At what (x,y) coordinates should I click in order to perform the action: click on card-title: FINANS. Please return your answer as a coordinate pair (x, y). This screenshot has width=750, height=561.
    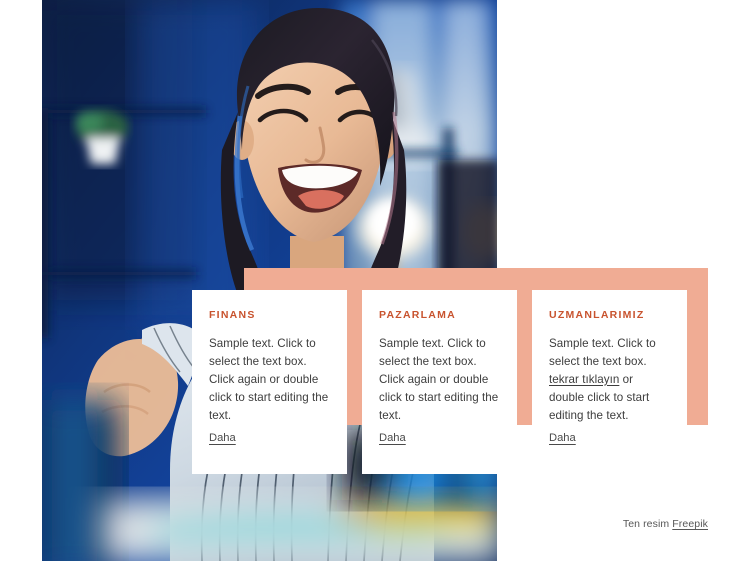
    Looking at the image, I should click on (232, 315).